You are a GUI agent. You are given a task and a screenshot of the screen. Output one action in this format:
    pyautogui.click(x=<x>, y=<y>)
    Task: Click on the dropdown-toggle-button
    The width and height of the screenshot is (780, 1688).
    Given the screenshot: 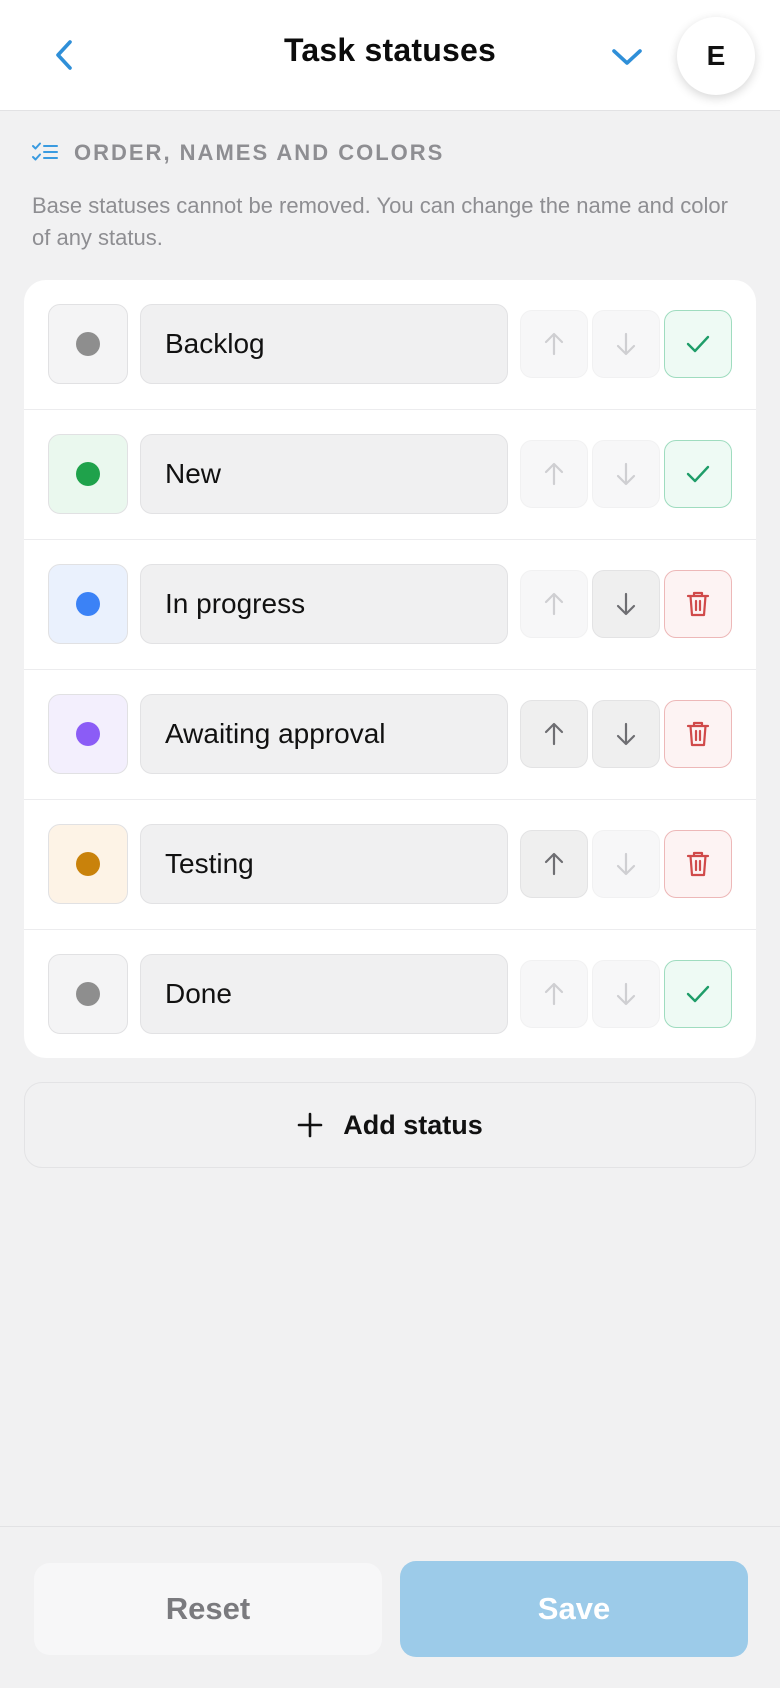 What is the action you would take?
    pyautogui.click(x=627, y=57)
    